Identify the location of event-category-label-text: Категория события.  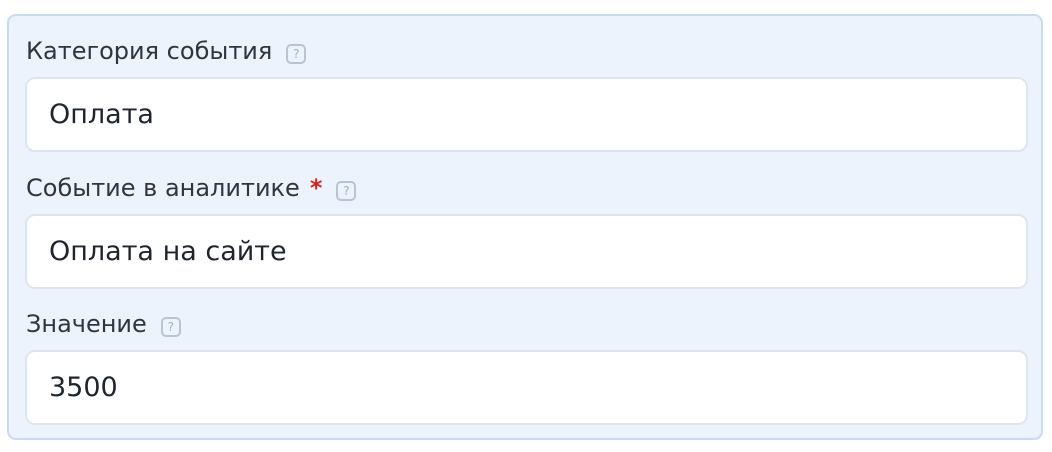
(149, 51).